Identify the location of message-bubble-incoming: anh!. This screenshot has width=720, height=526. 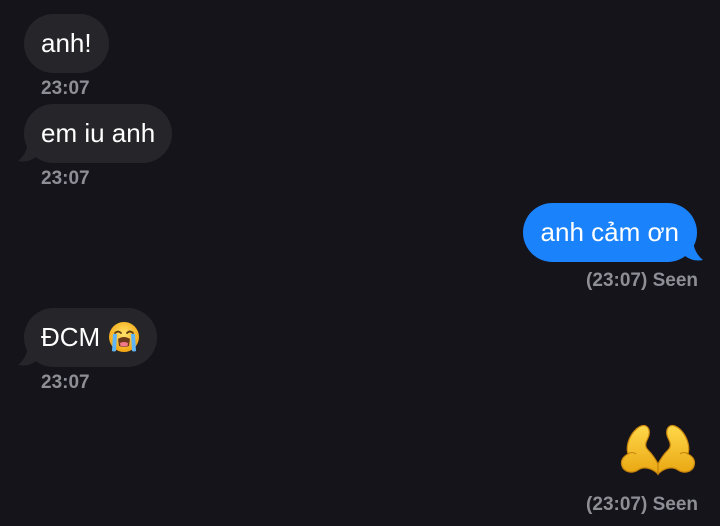
(66, 43).